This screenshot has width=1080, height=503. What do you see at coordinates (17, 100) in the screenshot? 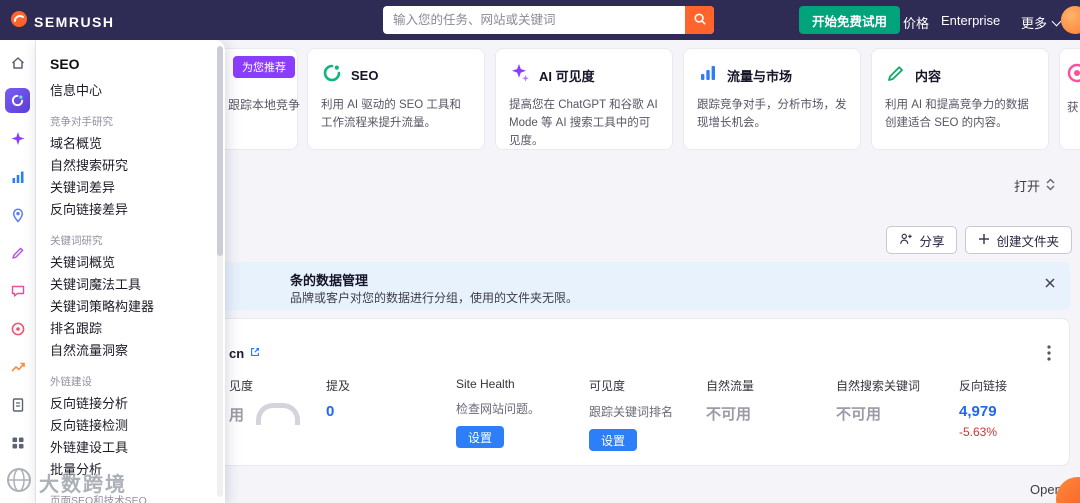
I see `seo-icon` at bounding box center [17, 100].